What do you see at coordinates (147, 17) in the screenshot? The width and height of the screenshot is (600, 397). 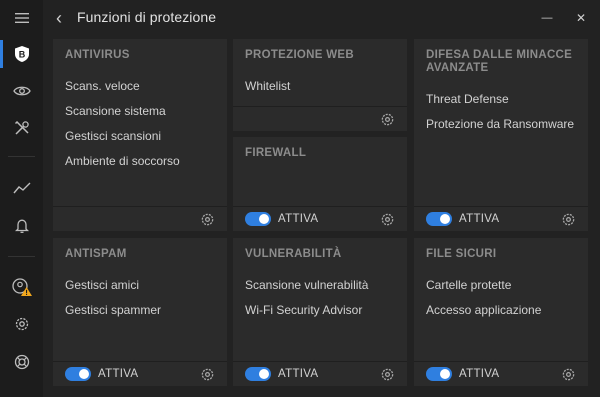 I see `page-title: Funzioni di protezione` at bounding box center [147, 17].